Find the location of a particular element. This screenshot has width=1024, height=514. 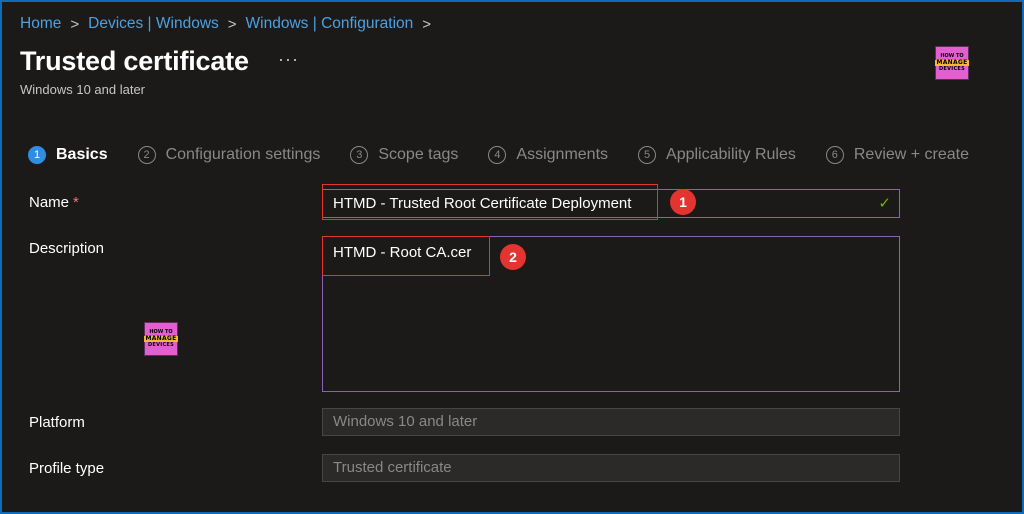

breadcrumb-windows-configuration: Windows | Configuration is located at coordinates (330, 24).